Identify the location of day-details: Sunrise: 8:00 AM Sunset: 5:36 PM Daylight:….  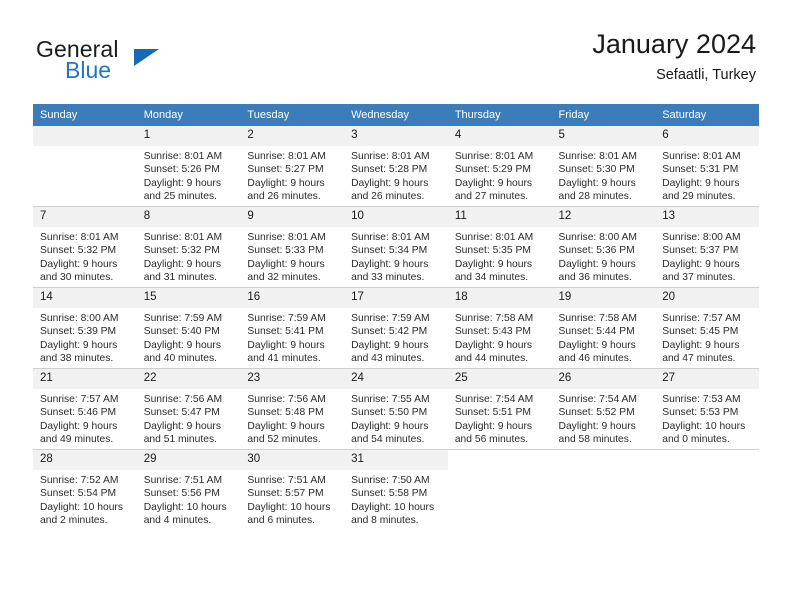
(604, 256).